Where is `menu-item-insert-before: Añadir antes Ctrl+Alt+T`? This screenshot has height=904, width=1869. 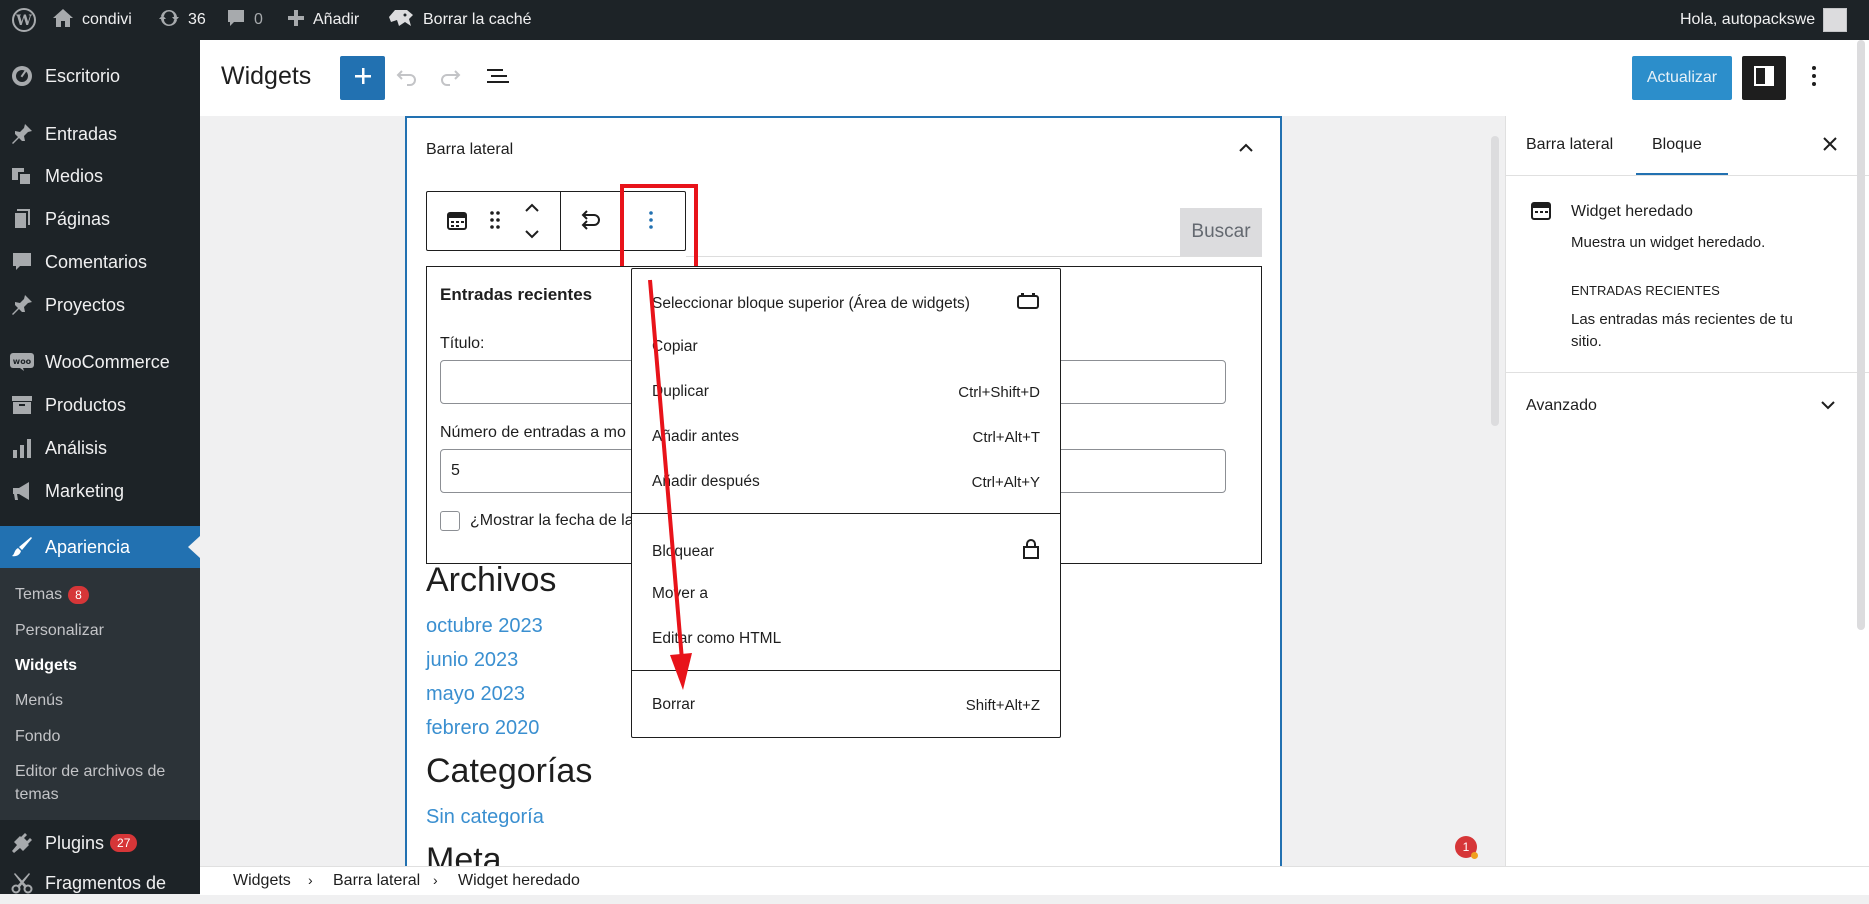 menu-item-insert-before: Añadir antes Ctrl+Alt+T is located at coordinates (846, 437).